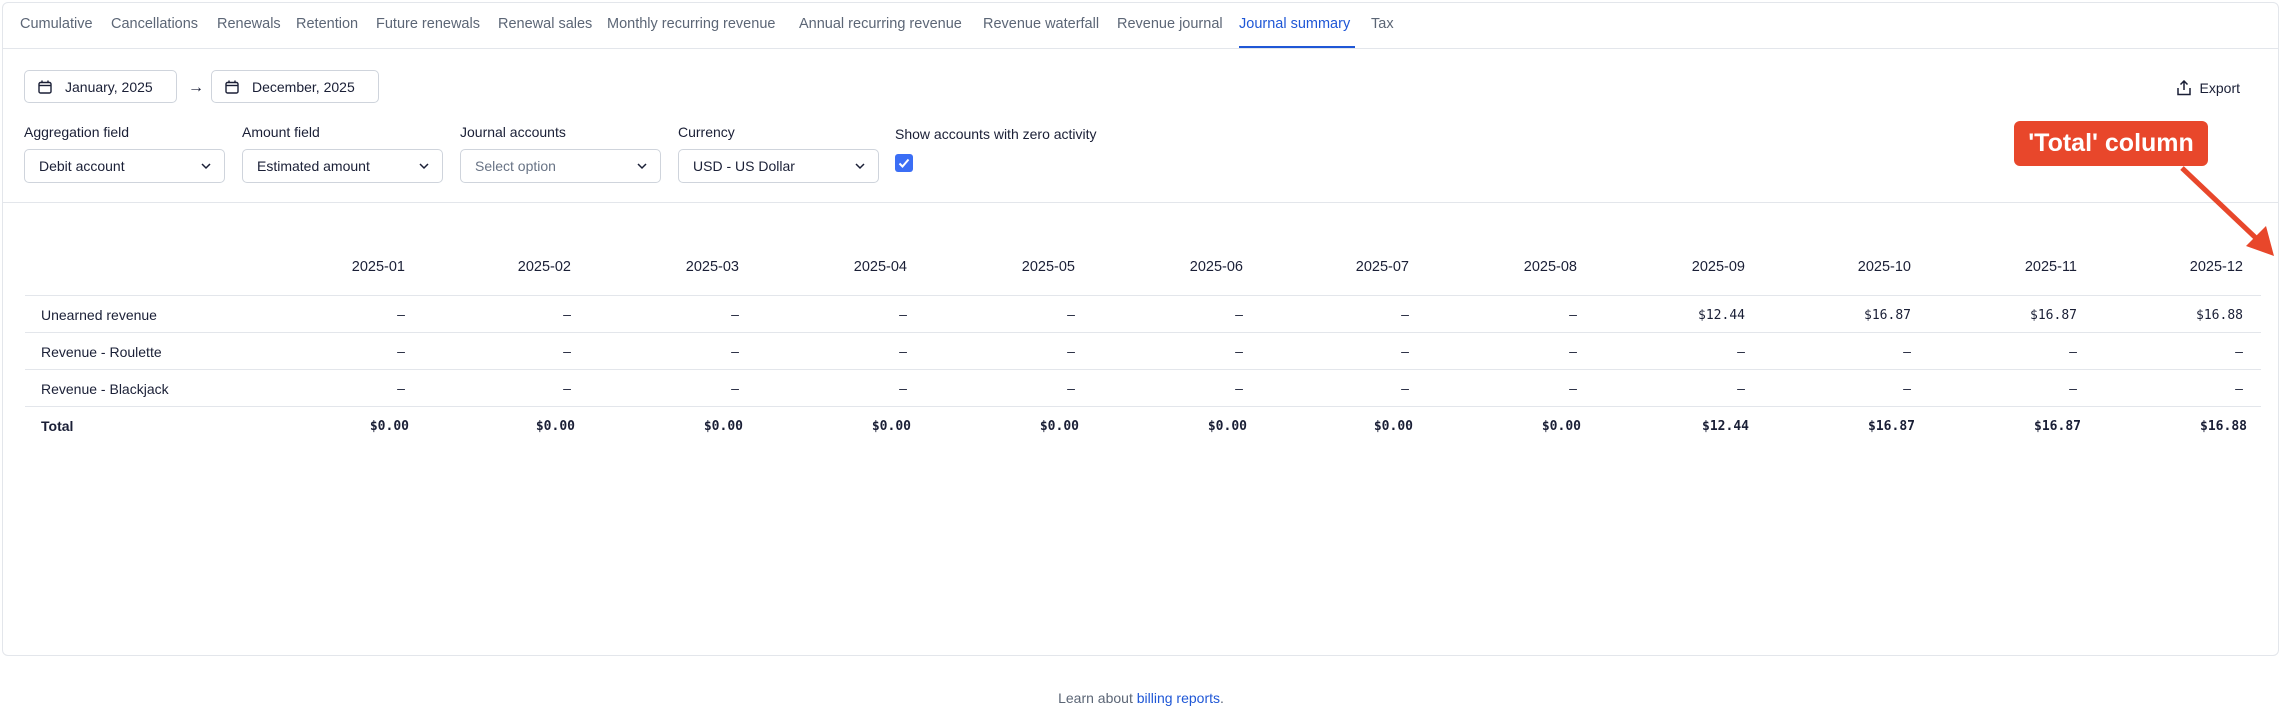 This screenshot has width=2282, height=712. What do you see at coordinates (2050, 267) in the screenshot?
I see `column-header: 2025-11` at bounding box center [2050, 267].